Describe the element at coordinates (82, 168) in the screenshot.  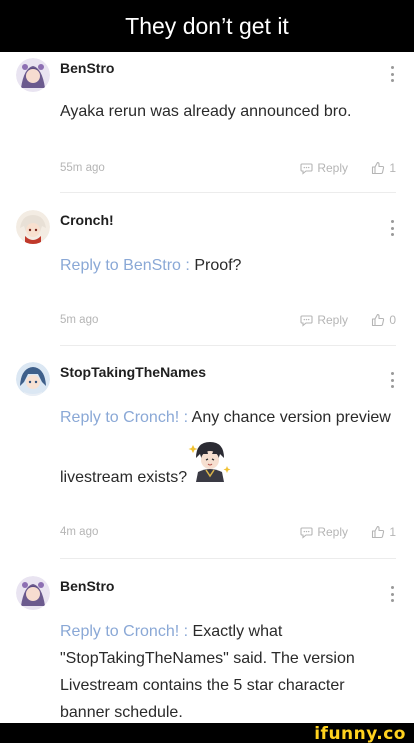
I see `timestamp: 55m ago` at that location.